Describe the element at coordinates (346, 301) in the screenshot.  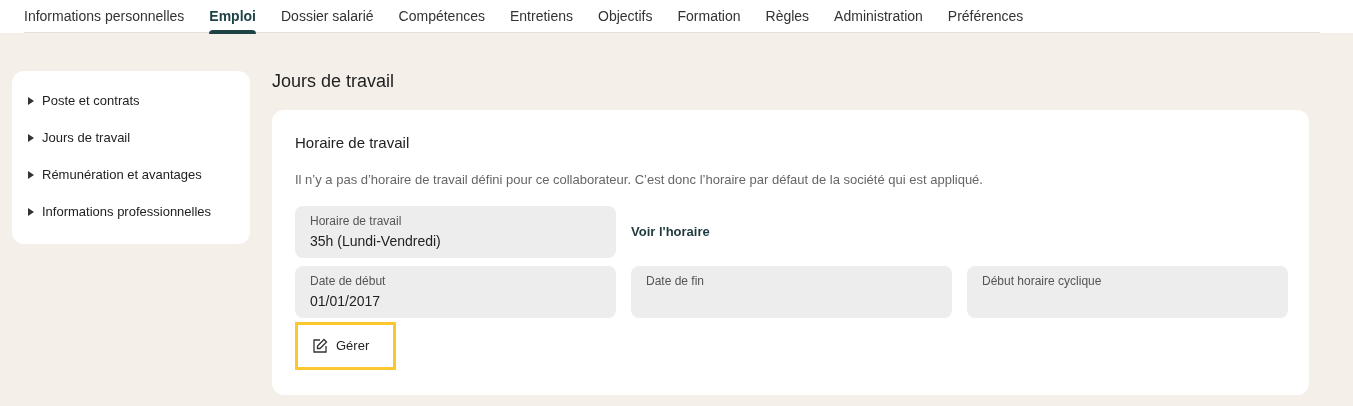
I see `field-value: 01/01/2017` at that location.